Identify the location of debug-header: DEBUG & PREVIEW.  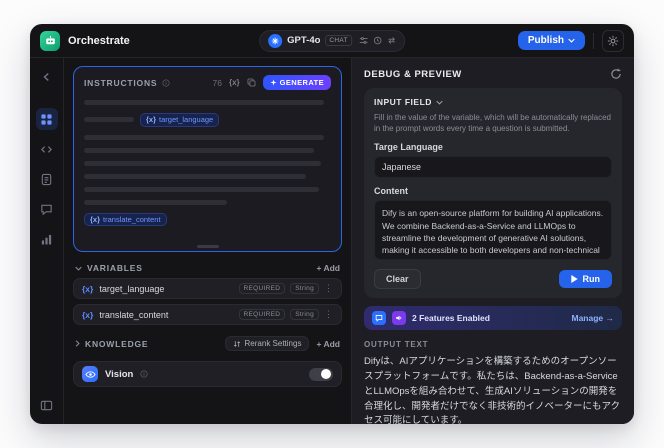
(493, 74).